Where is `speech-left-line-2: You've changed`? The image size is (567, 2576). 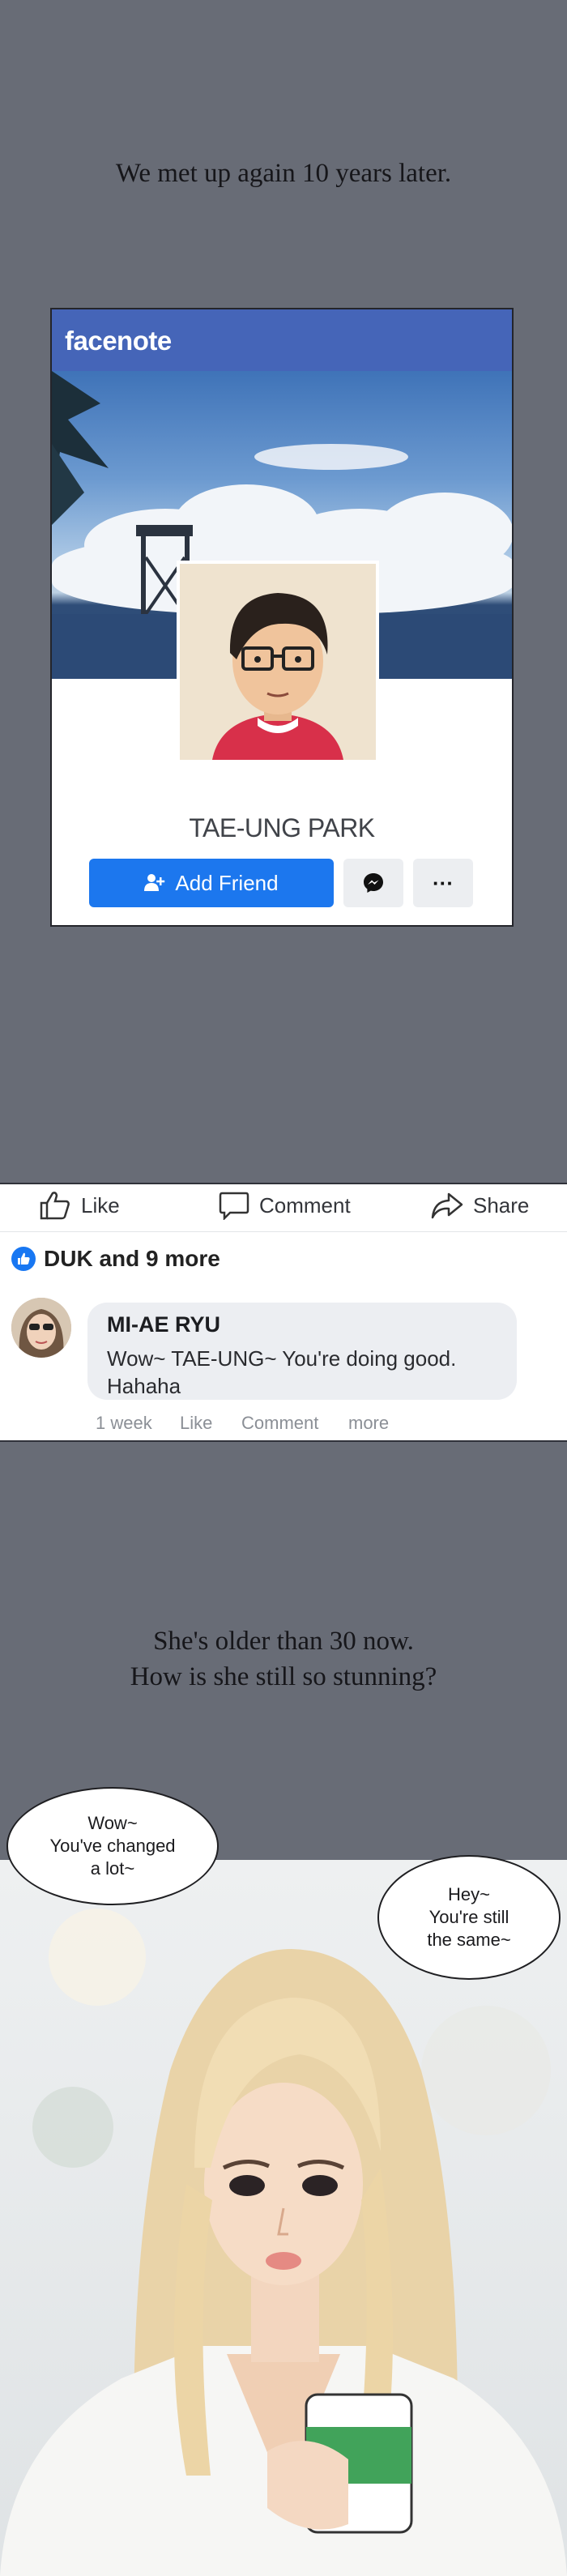
speech-left-line-2: You've changed is located at coordinates (112, 1846).